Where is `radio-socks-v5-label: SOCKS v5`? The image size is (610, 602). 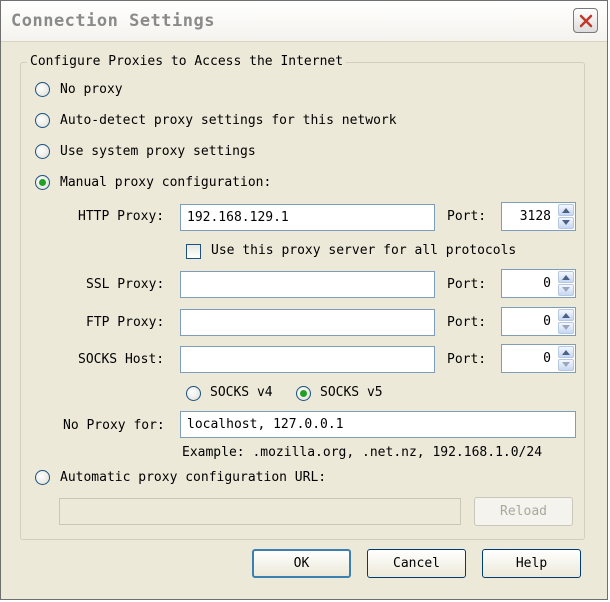 radio-socks-v5-label: SOCKS v5 is located at coordinates (351, 392).